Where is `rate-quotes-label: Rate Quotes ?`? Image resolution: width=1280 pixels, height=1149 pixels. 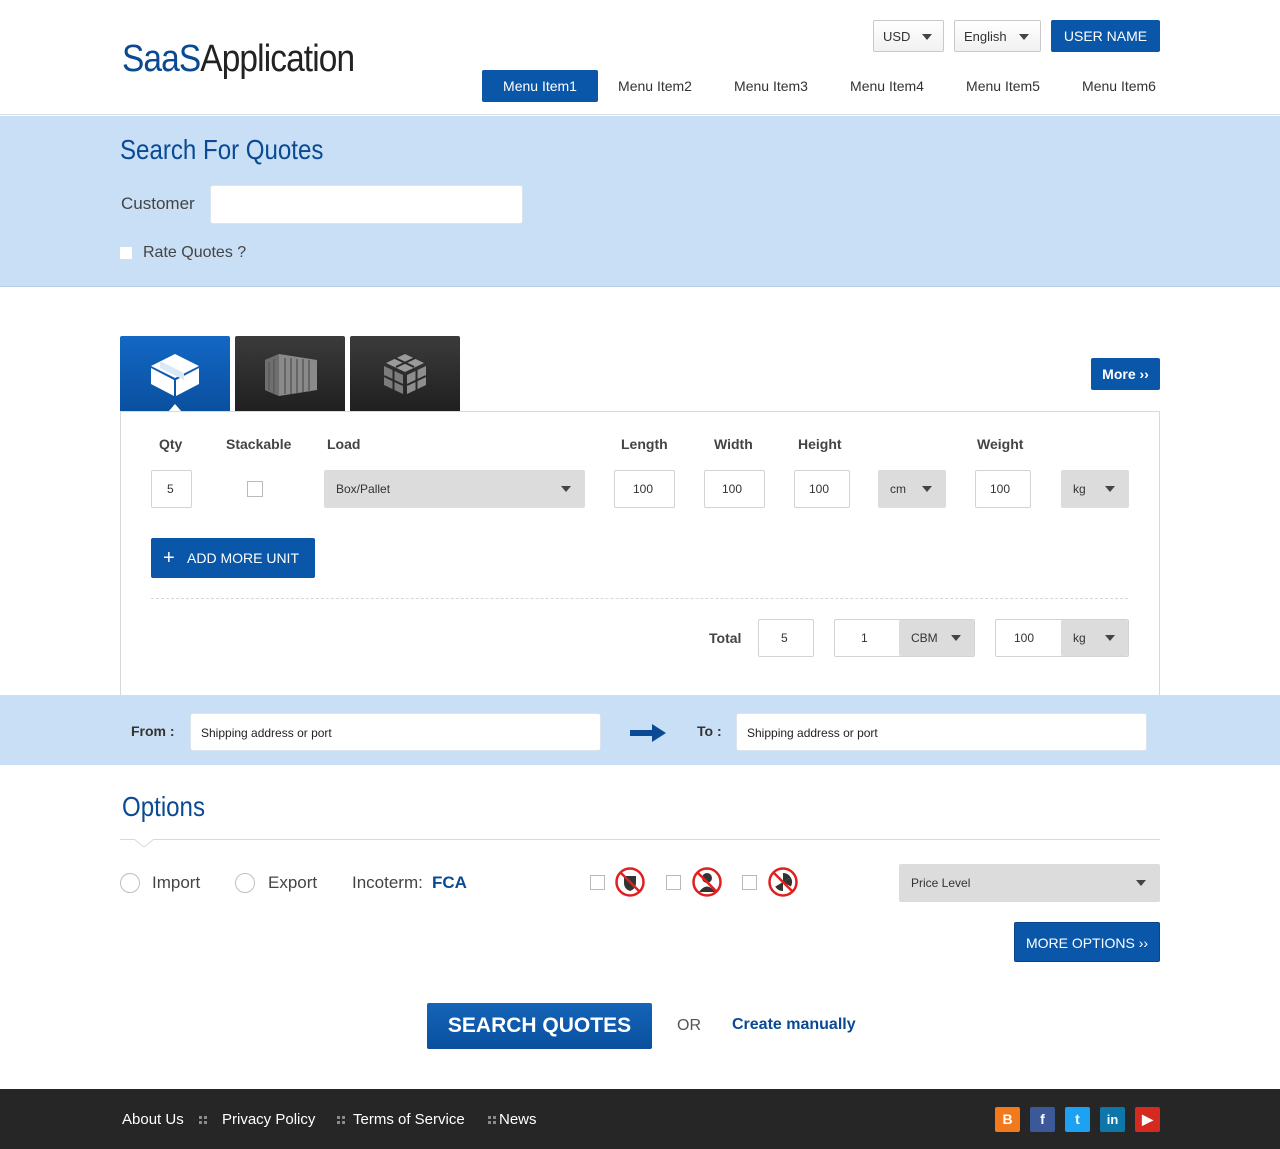 rate-quotes-label: Rate Quotes ? is located at coordinates (195, 252).